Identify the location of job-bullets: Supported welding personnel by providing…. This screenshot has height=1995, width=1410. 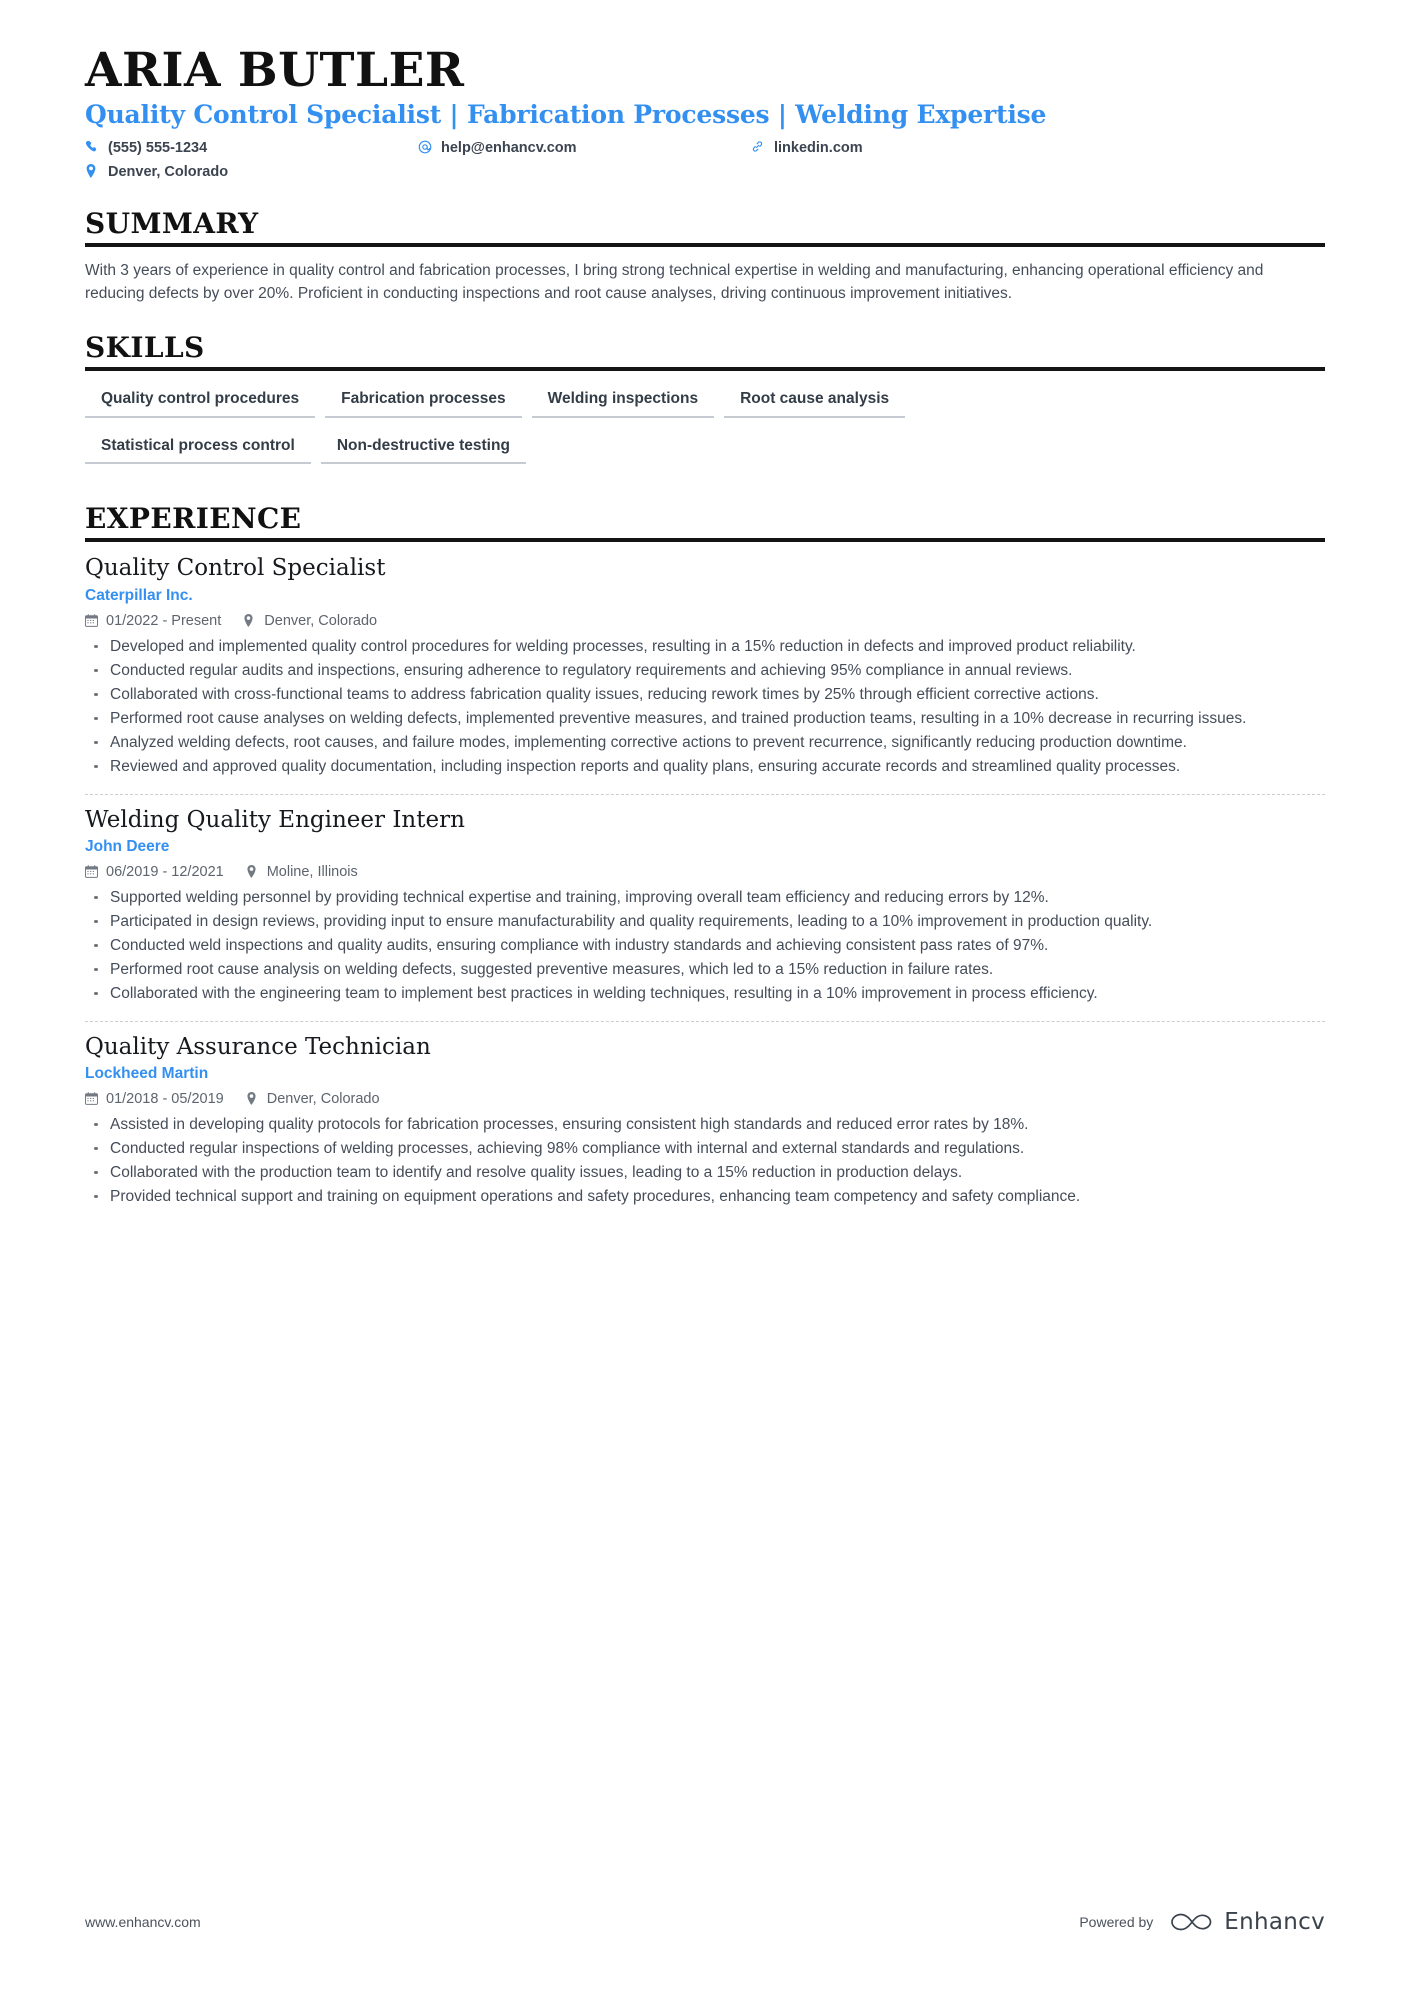
(705, 946).